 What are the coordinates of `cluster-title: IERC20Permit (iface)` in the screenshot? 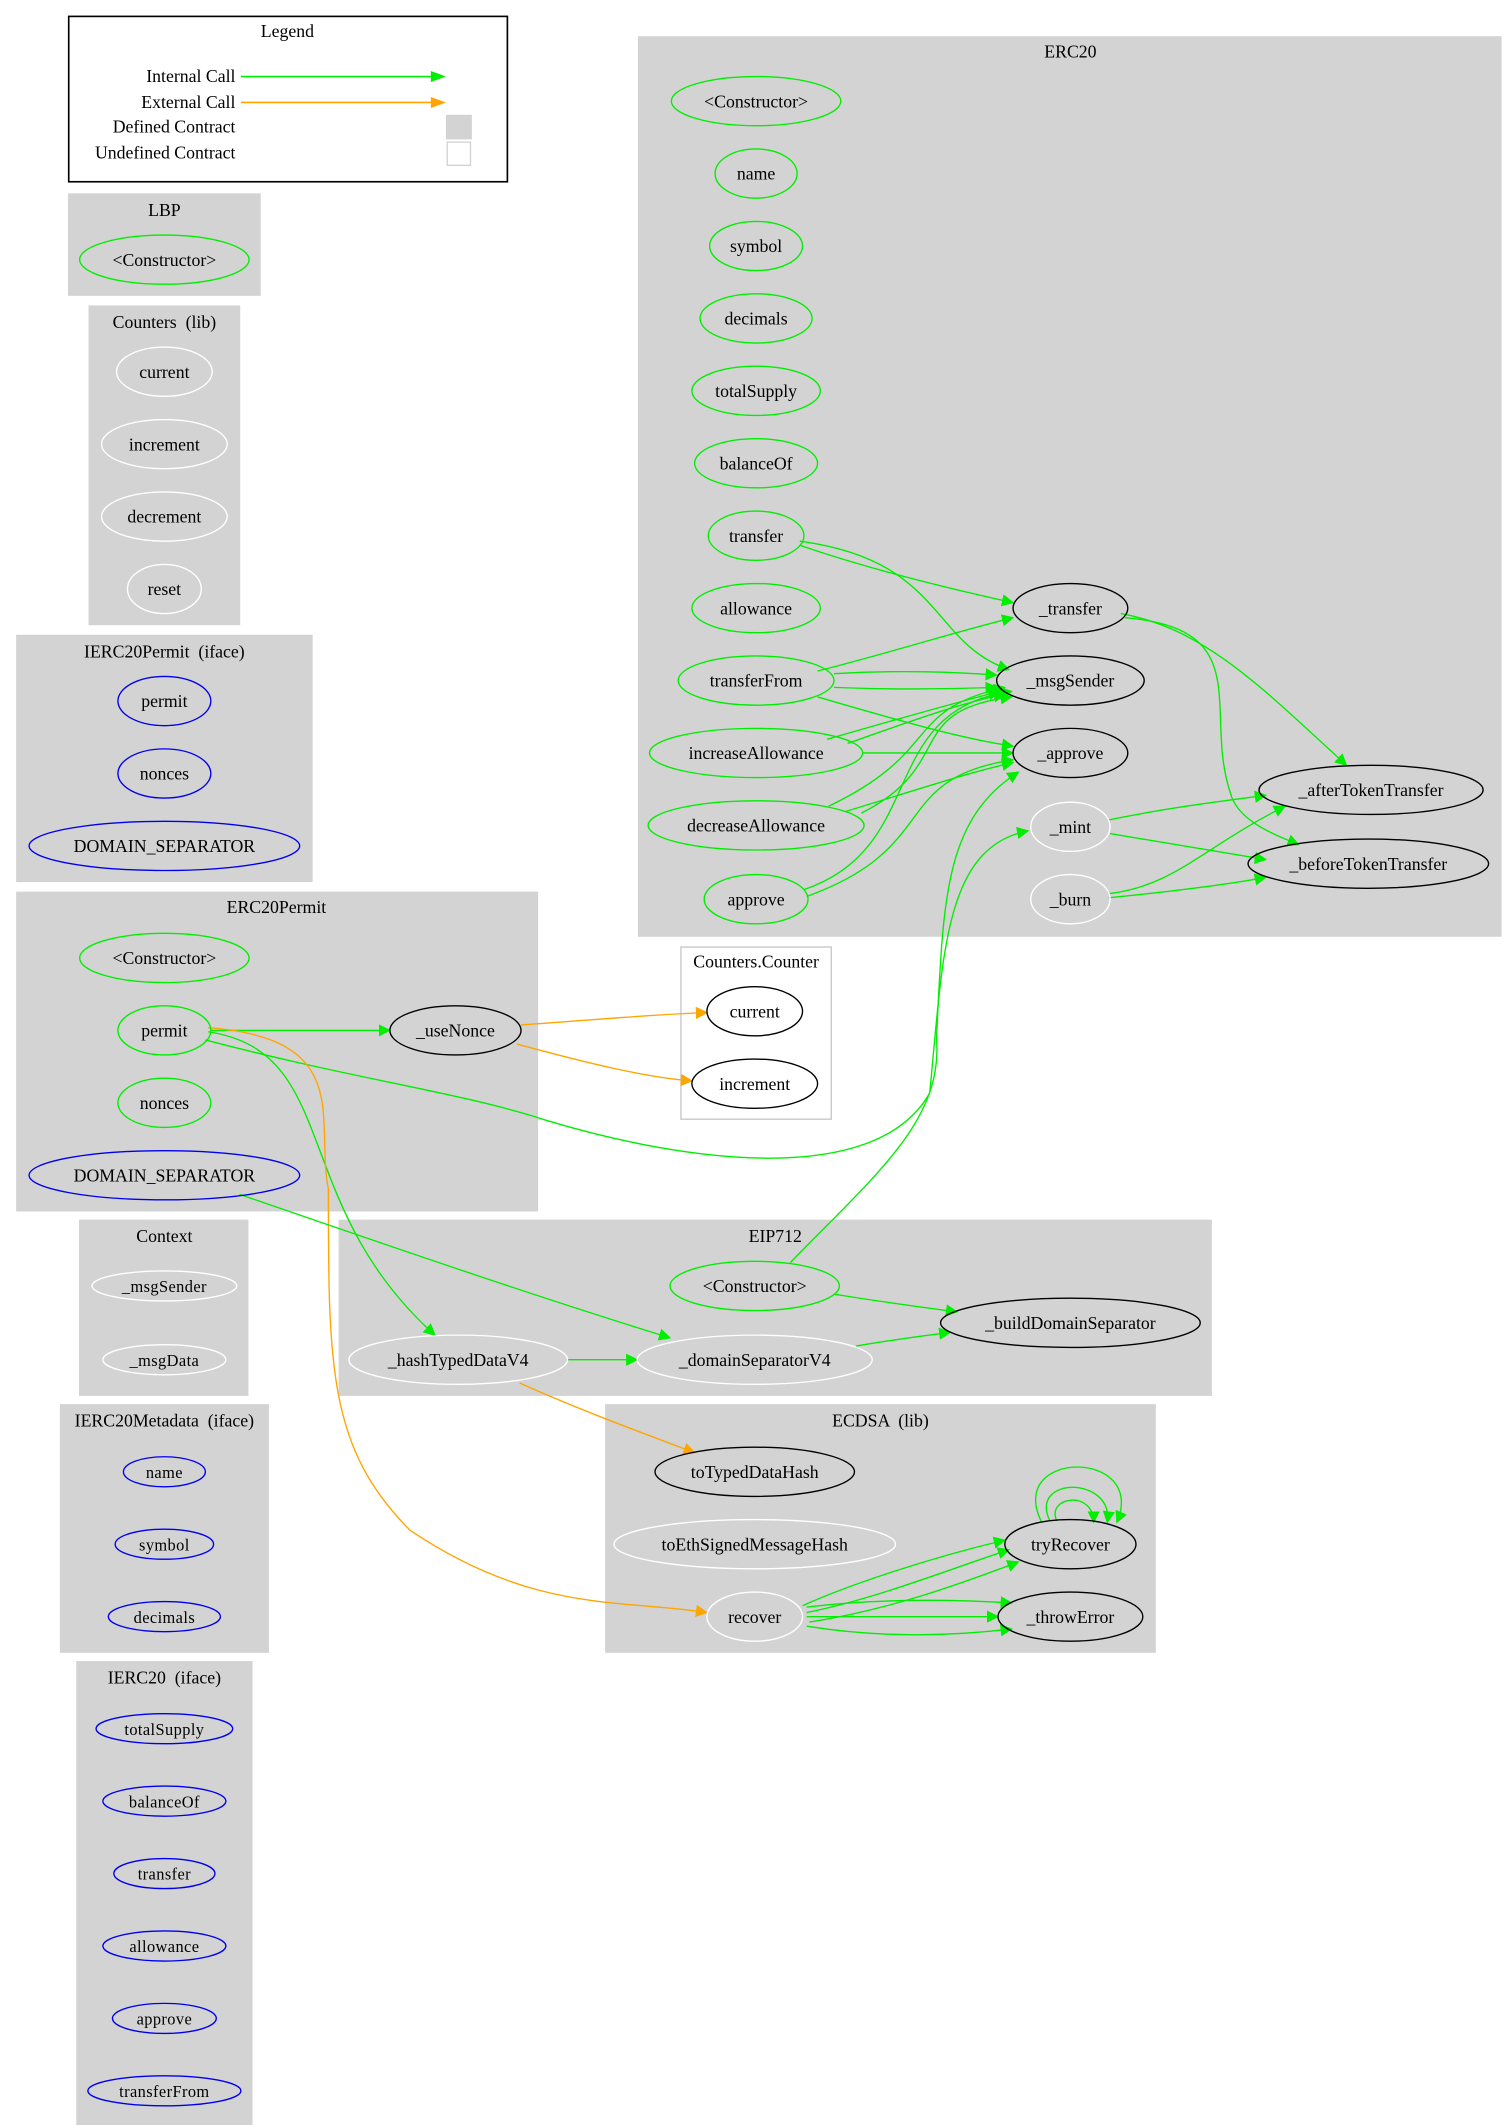 It's located at (164, 651).